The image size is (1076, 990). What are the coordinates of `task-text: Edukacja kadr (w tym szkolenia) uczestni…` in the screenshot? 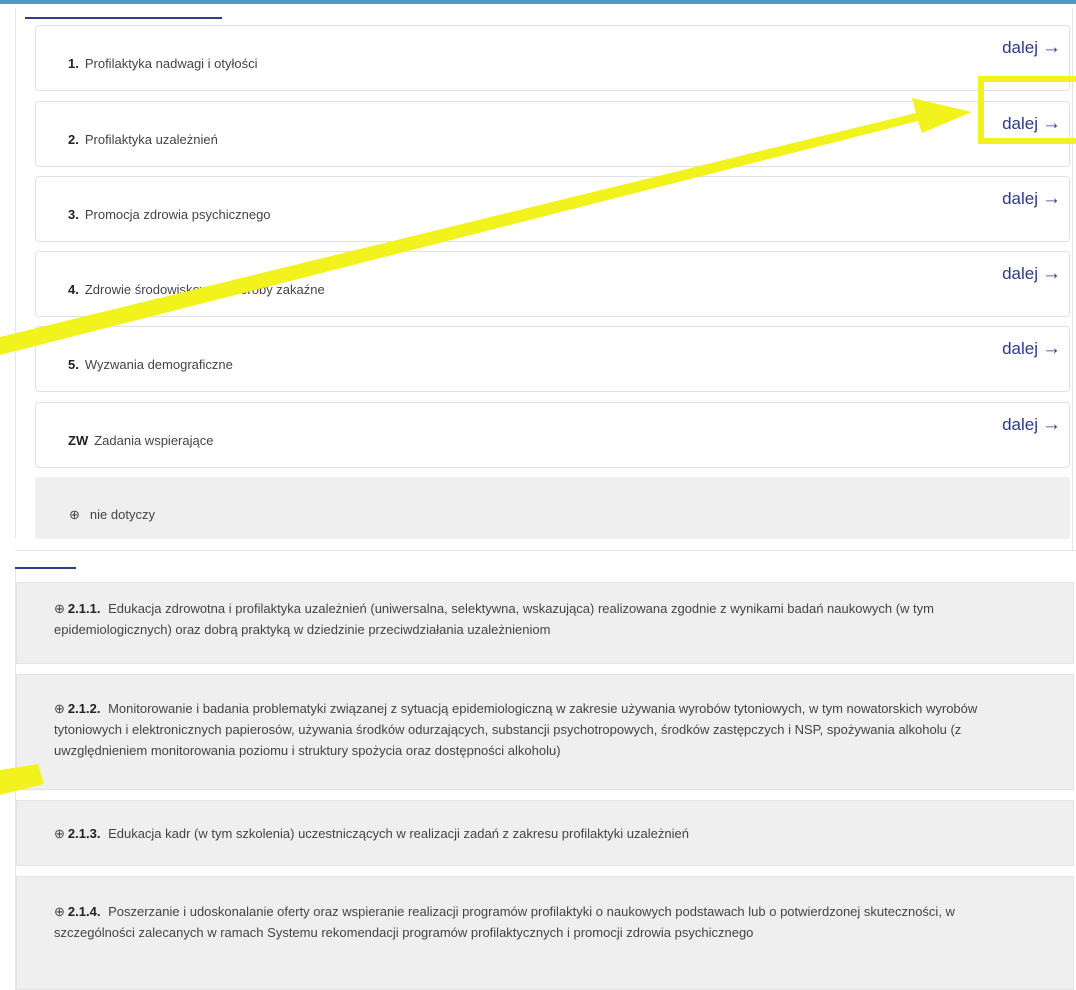 It's located at (398, 833).